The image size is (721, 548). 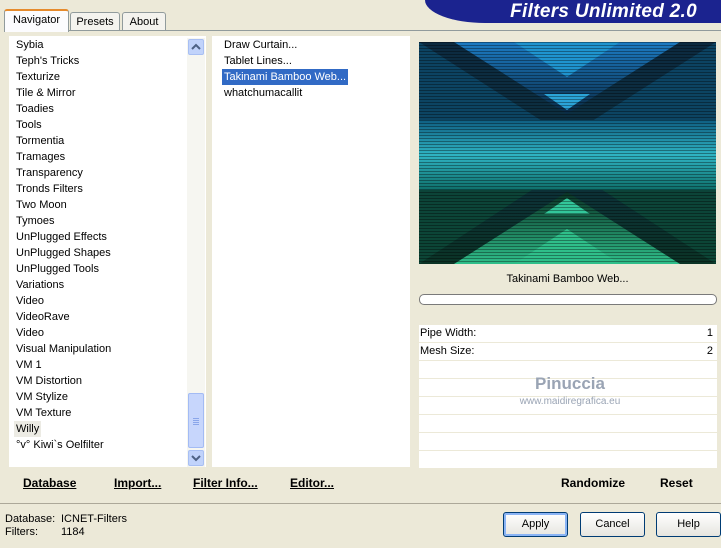 I want to click on category-item: Sybia, so click(x=30, y=45).